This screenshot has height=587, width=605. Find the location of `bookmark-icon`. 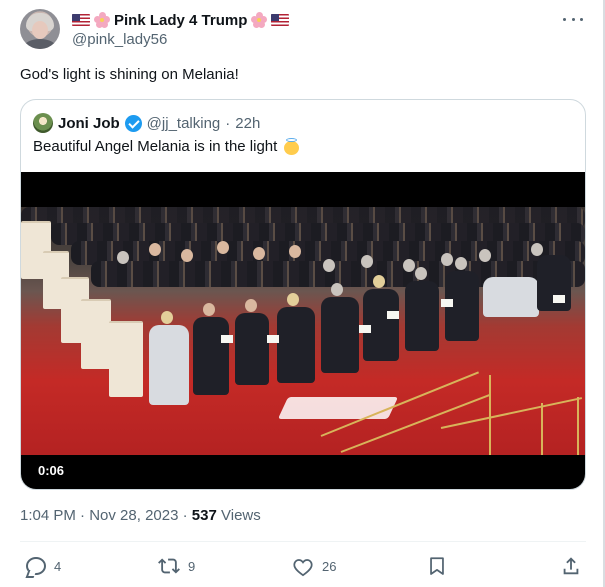

bookmark-icon is located at coordinates (437, 566).